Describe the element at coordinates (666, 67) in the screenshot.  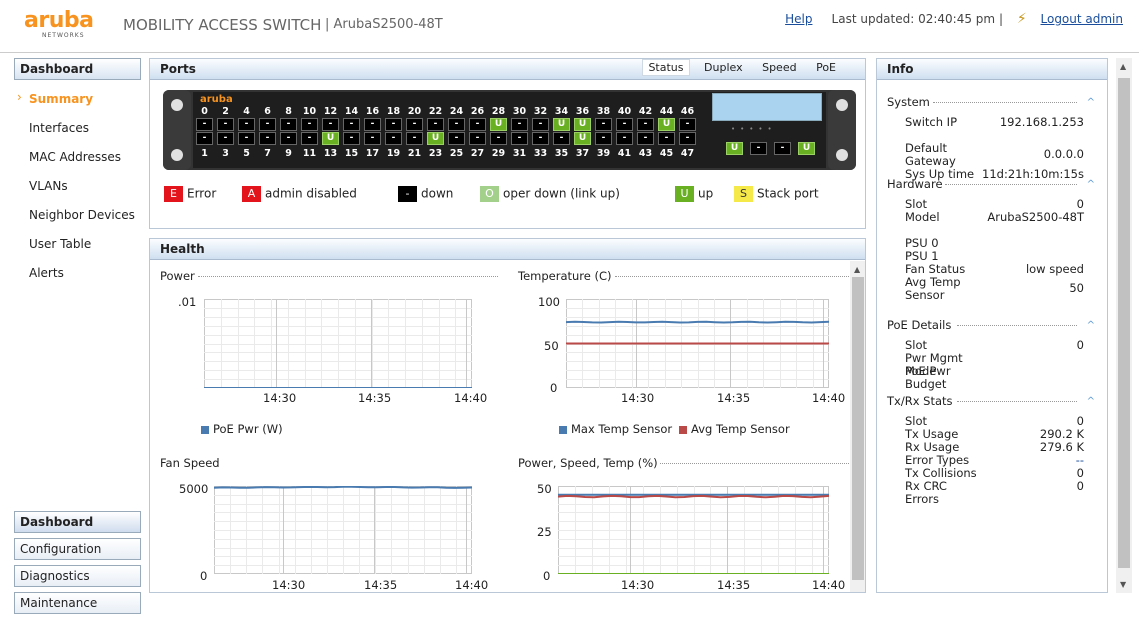
I see `tab-status: Status` at that location.